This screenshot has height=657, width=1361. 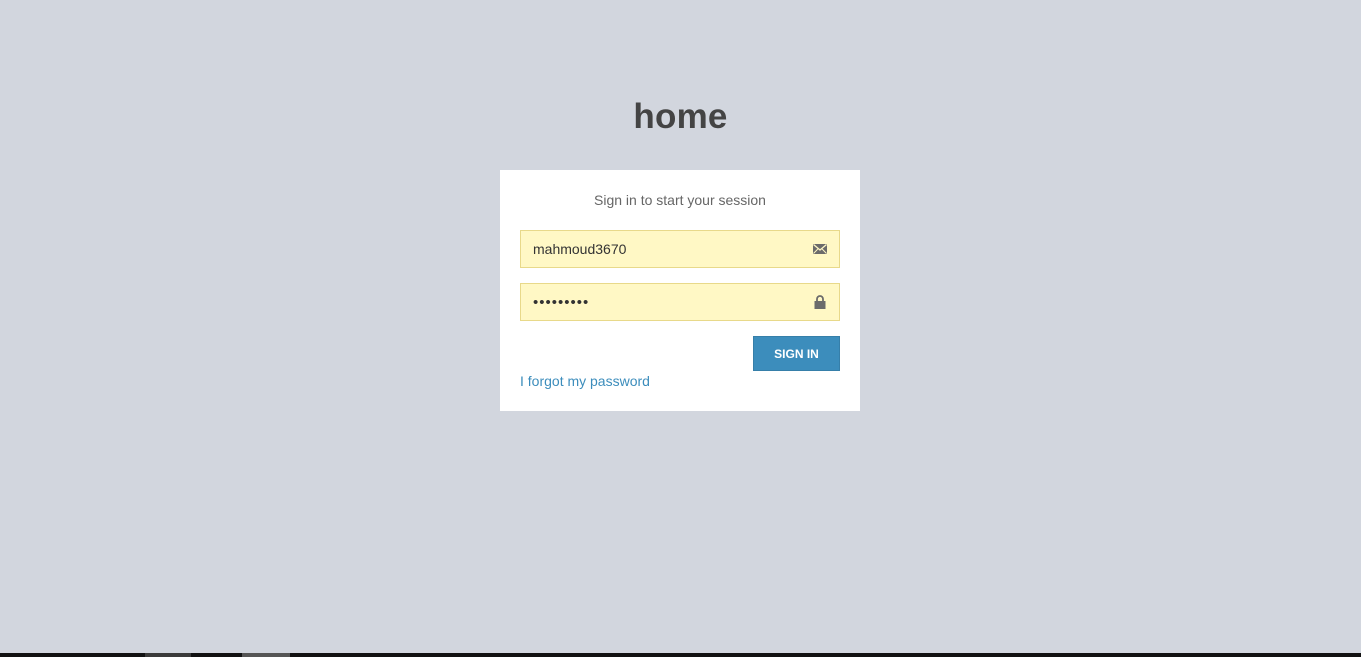 I want to click on username-input, so click(x=661, y=249).